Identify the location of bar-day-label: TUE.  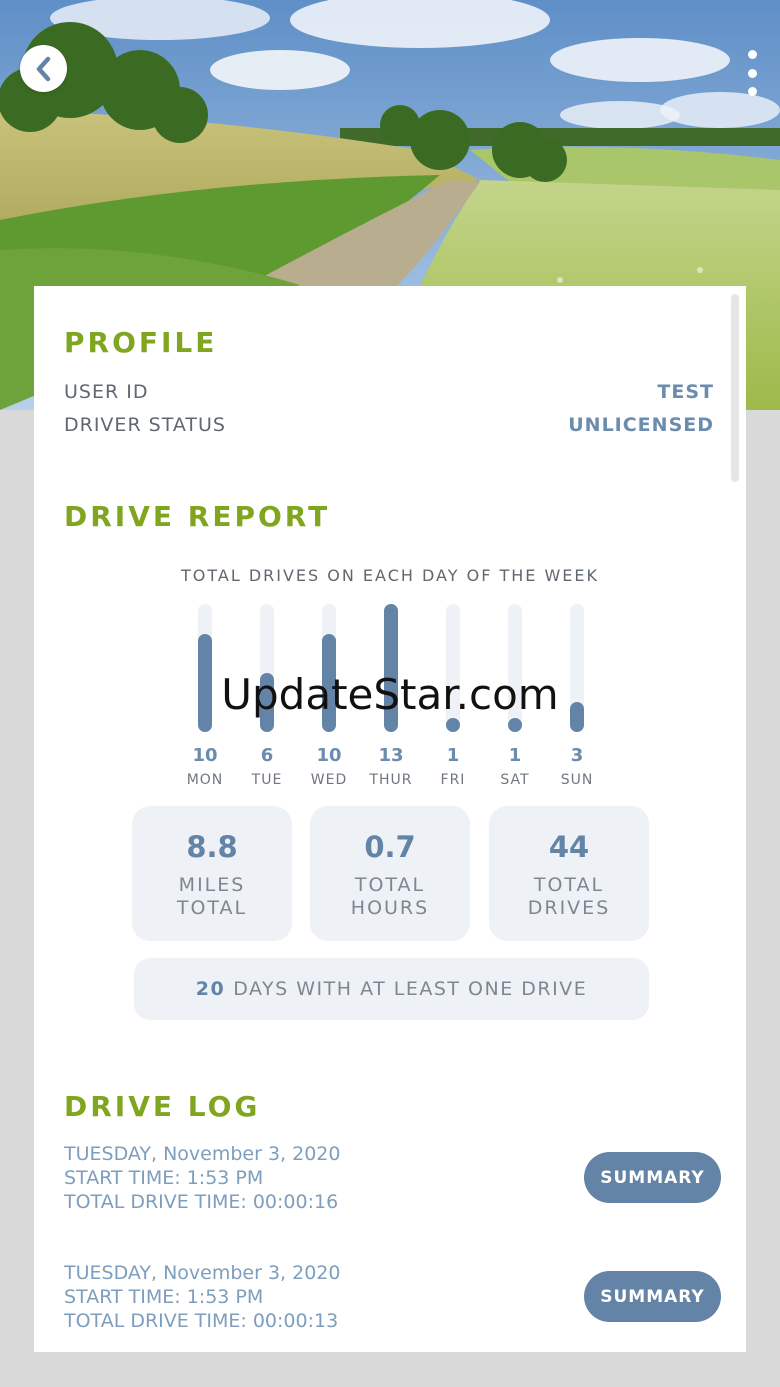
(267, 780).